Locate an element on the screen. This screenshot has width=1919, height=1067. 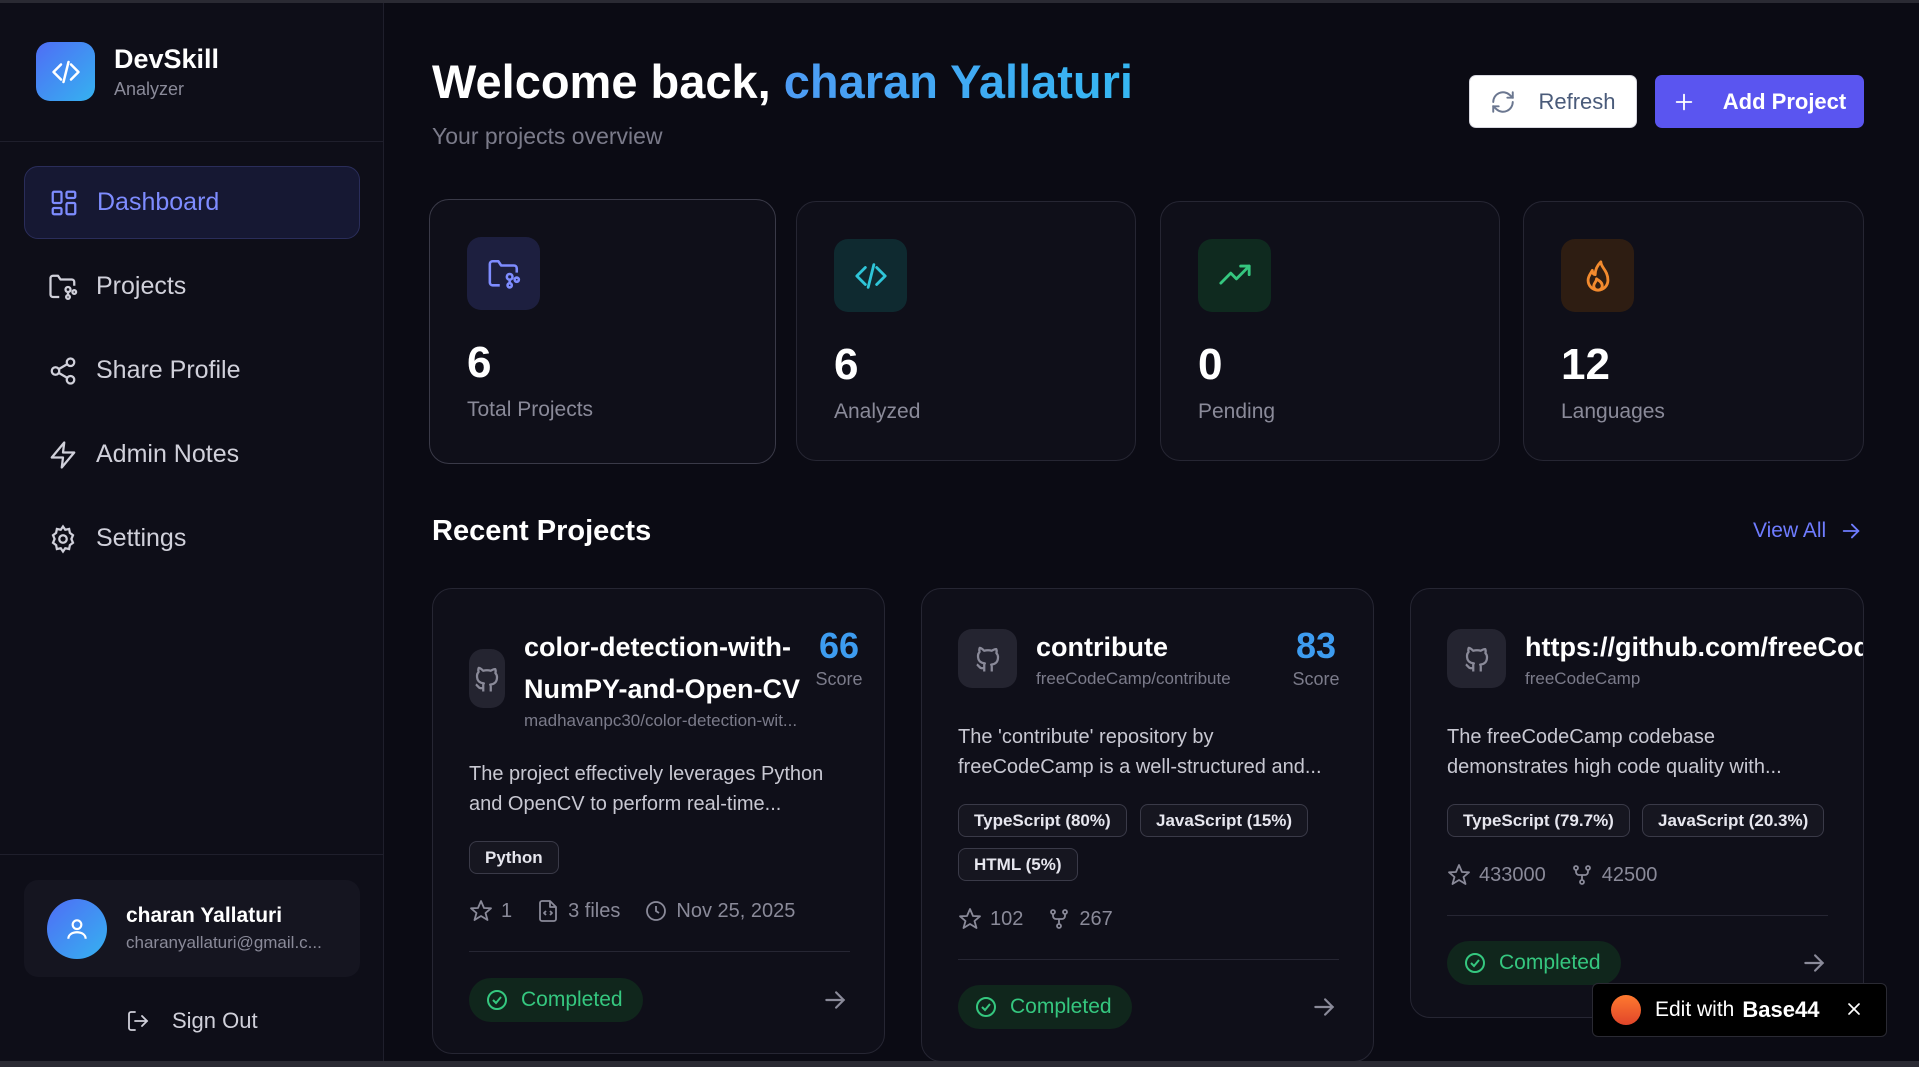
share-icon is located at coordinates (63, 370).